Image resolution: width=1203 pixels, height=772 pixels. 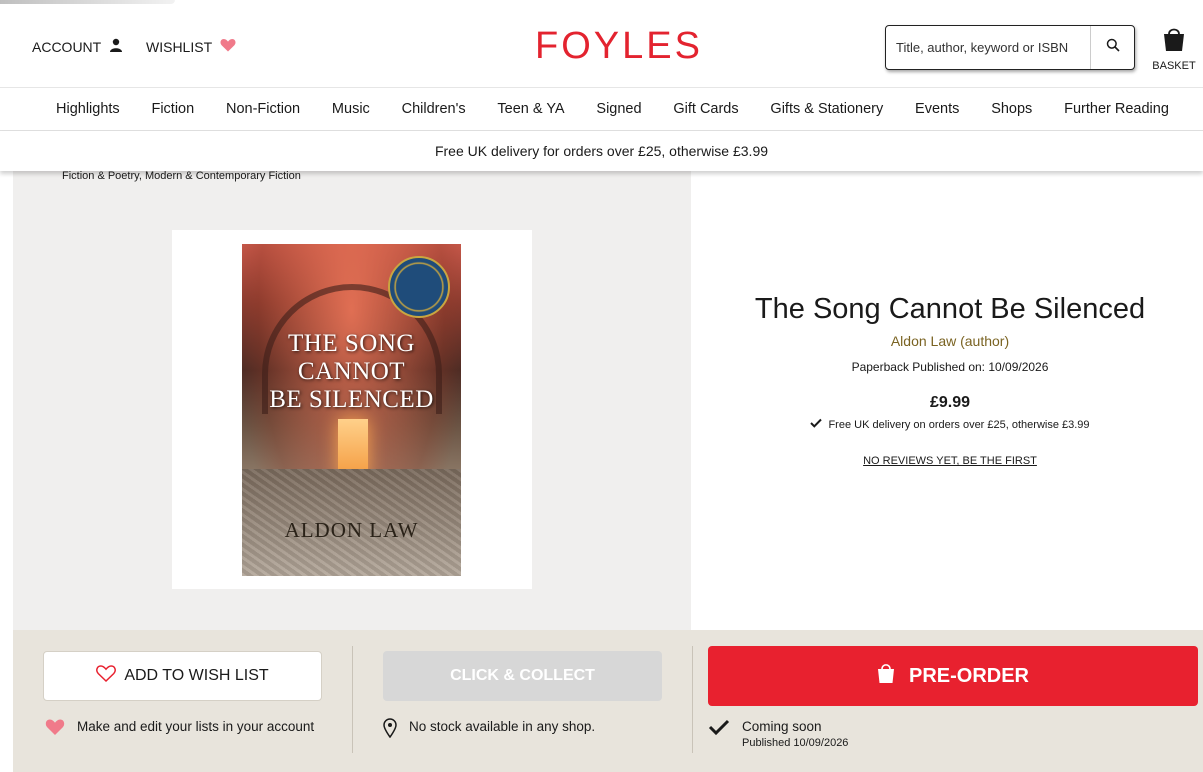 I want to click on location-pin-icon, so click(x=390, y=730).